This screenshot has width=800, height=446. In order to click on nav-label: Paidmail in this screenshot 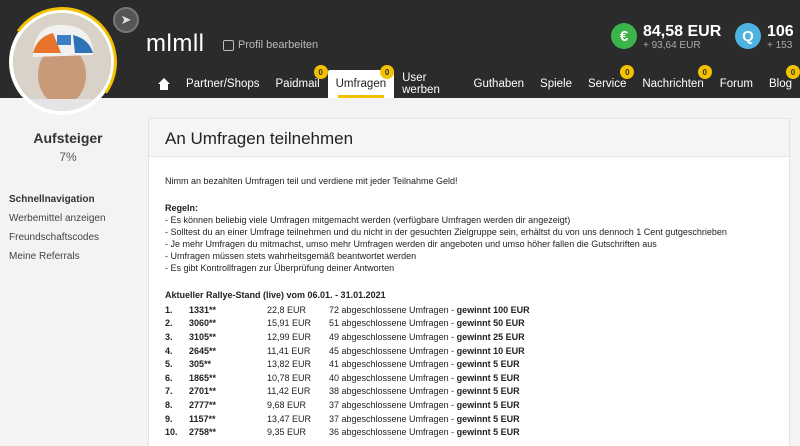, I will do `click(297, 84)`.